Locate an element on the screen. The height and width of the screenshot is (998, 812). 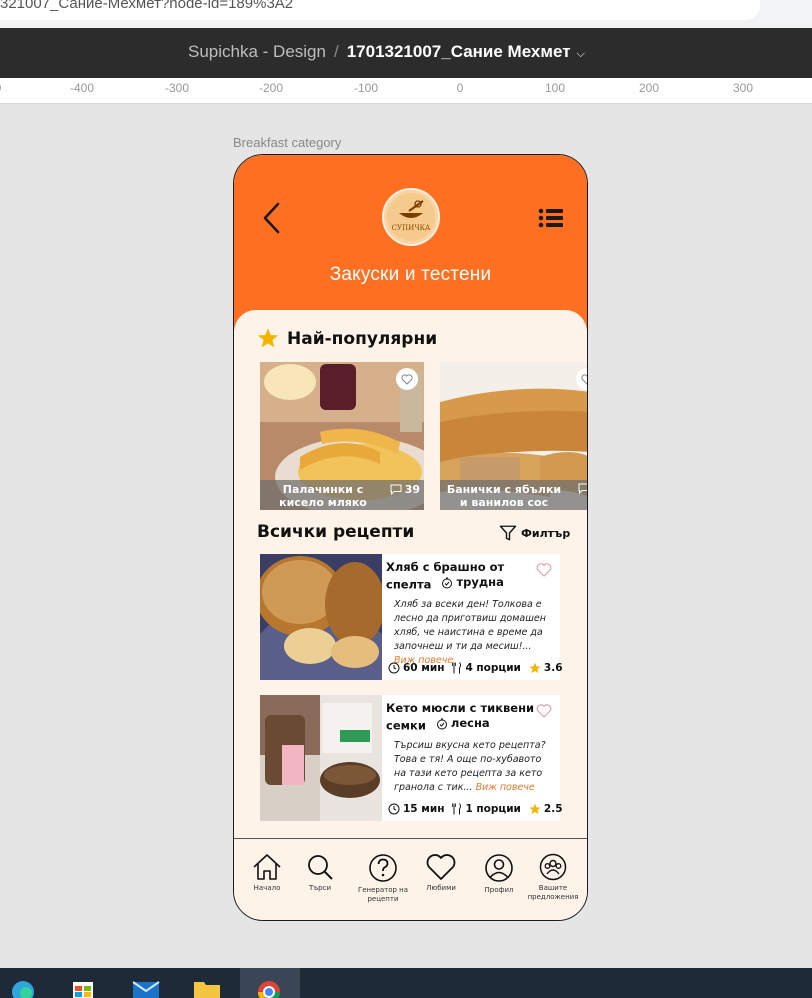
file-name: 1701321007_Сание Мехмет is located at coordinates (459, 51).